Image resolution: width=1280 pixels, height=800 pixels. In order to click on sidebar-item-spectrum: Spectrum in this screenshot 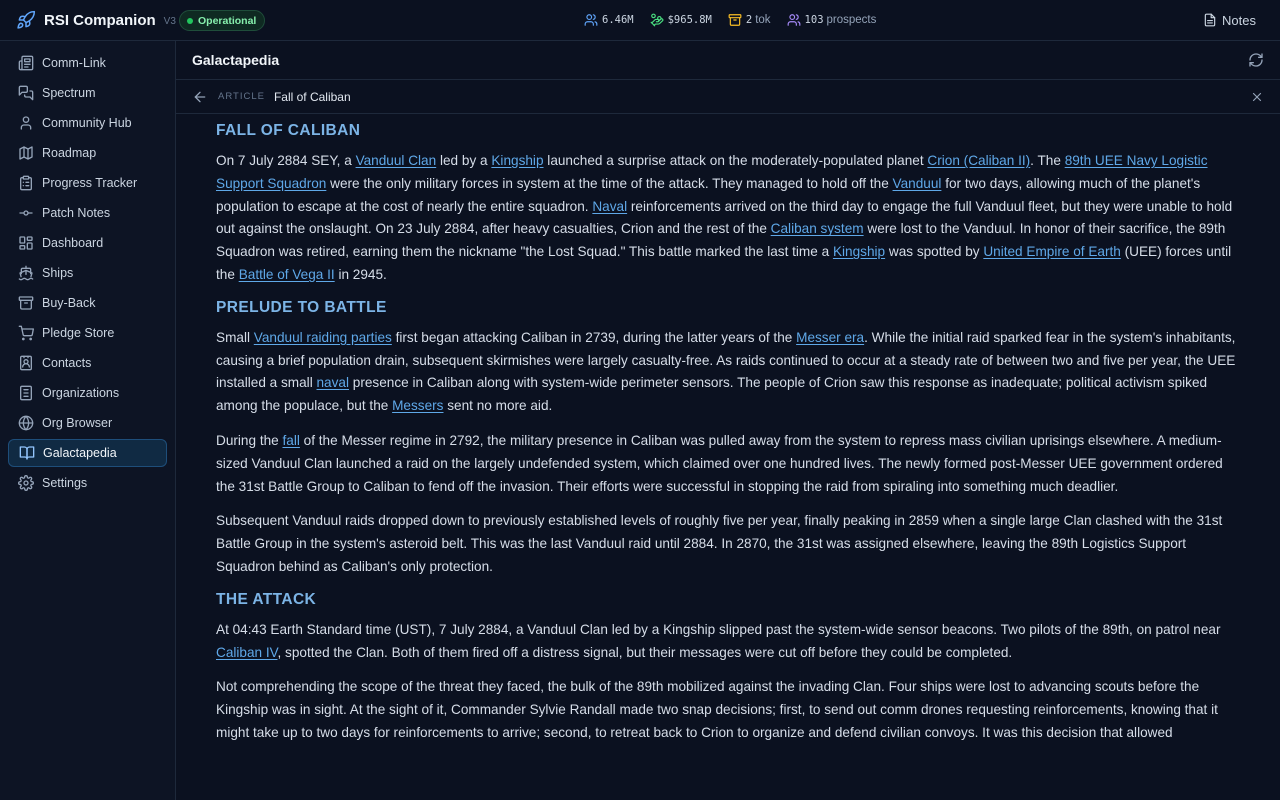, I will do `click(87, 93)`.